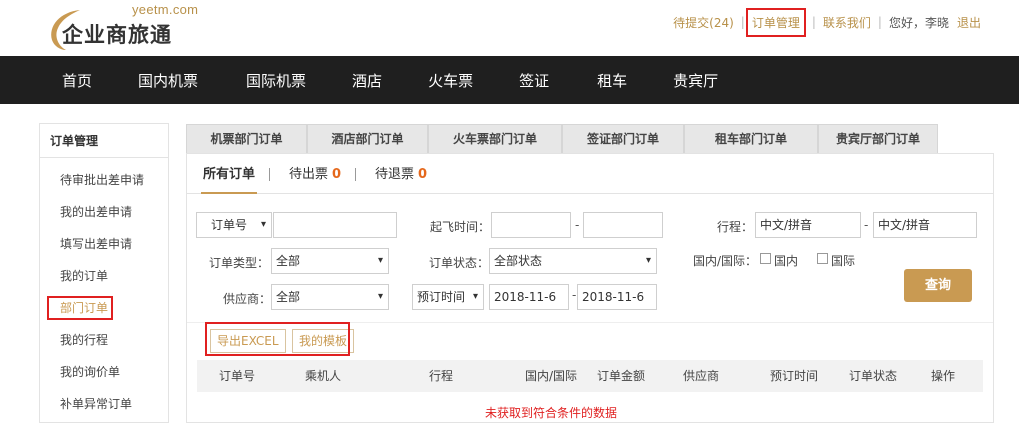 The image size is (1019, 423). I want to click on nav-item-car-rental: 租车, so click(612, 80).